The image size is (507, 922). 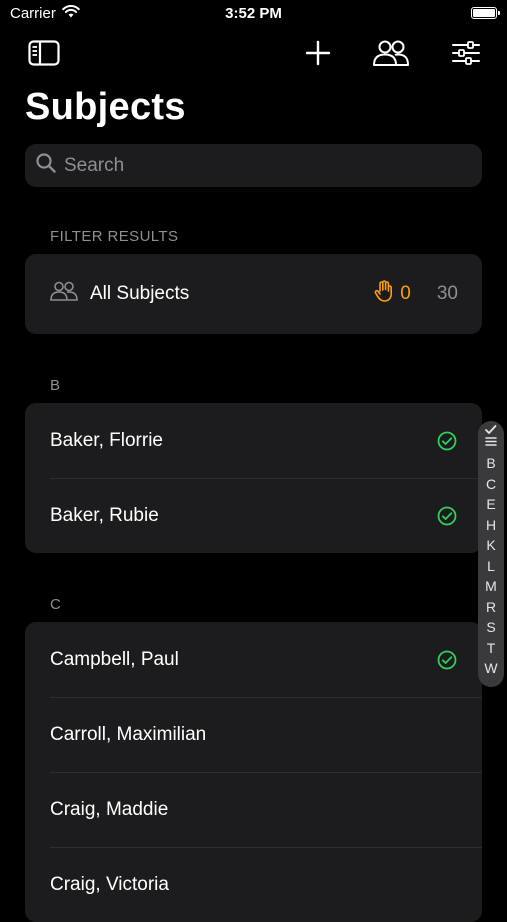 I want to click on subject-name: Carroll, Maximilian, so click(x=128, y=734).